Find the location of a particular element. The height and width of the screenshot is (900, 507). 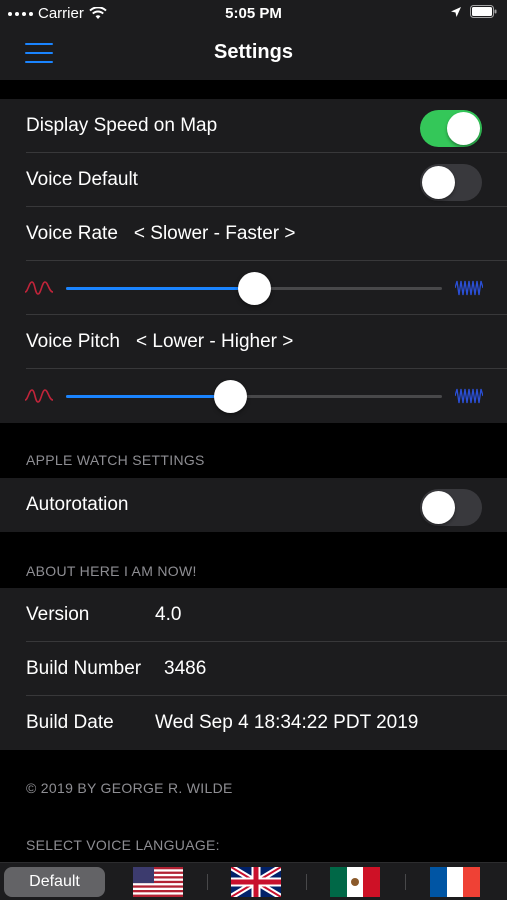

voice-rate-slider-row is located at coordinates (253, 288).